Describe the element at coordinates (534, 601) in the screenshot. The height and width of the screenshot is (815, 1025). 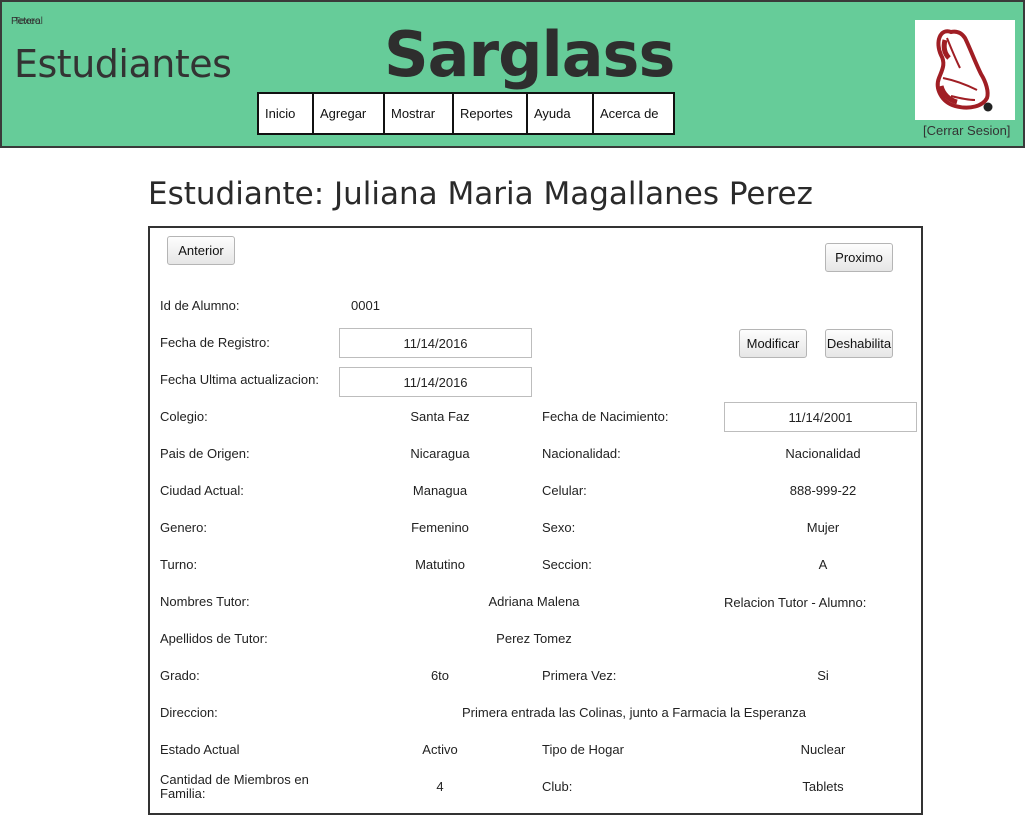
I see `value-nombres-tutor: Adriana Malena` at that location.